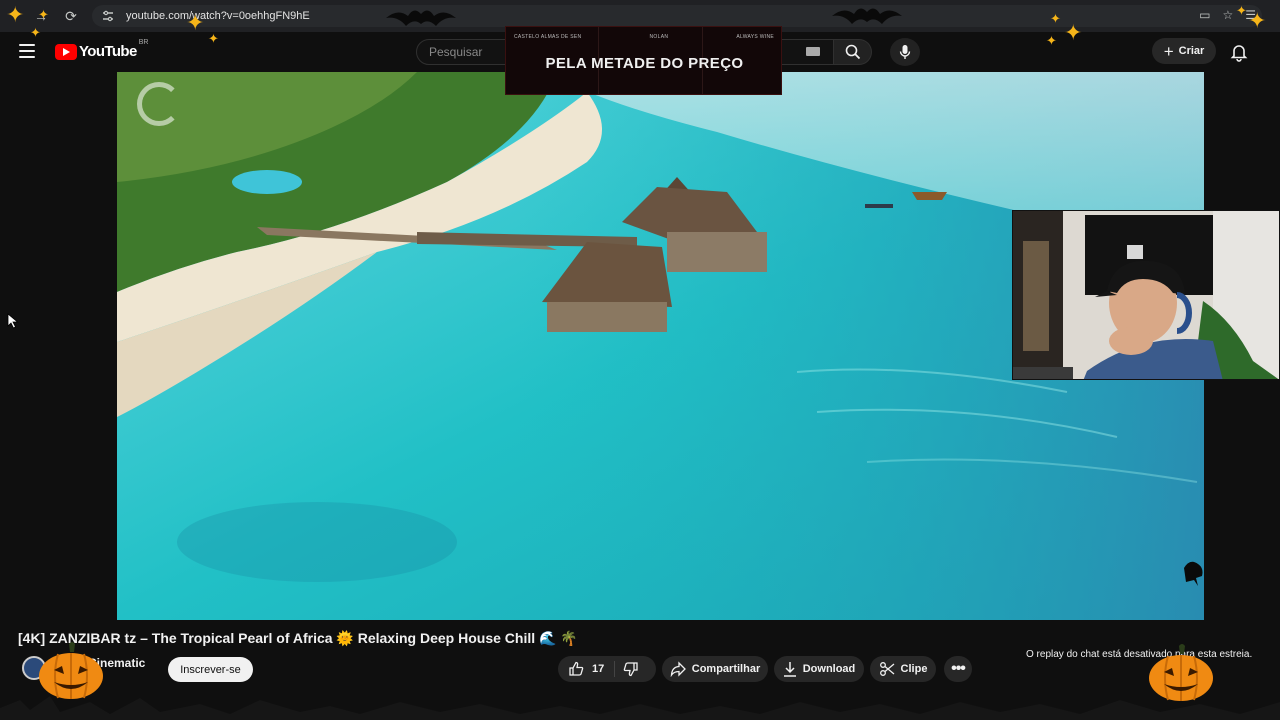 The height and width of the screenshot is (720, 1280). Describe the element at coordinates (66, 51) in the screenshot. I see `youtube-play-icon` at that location.